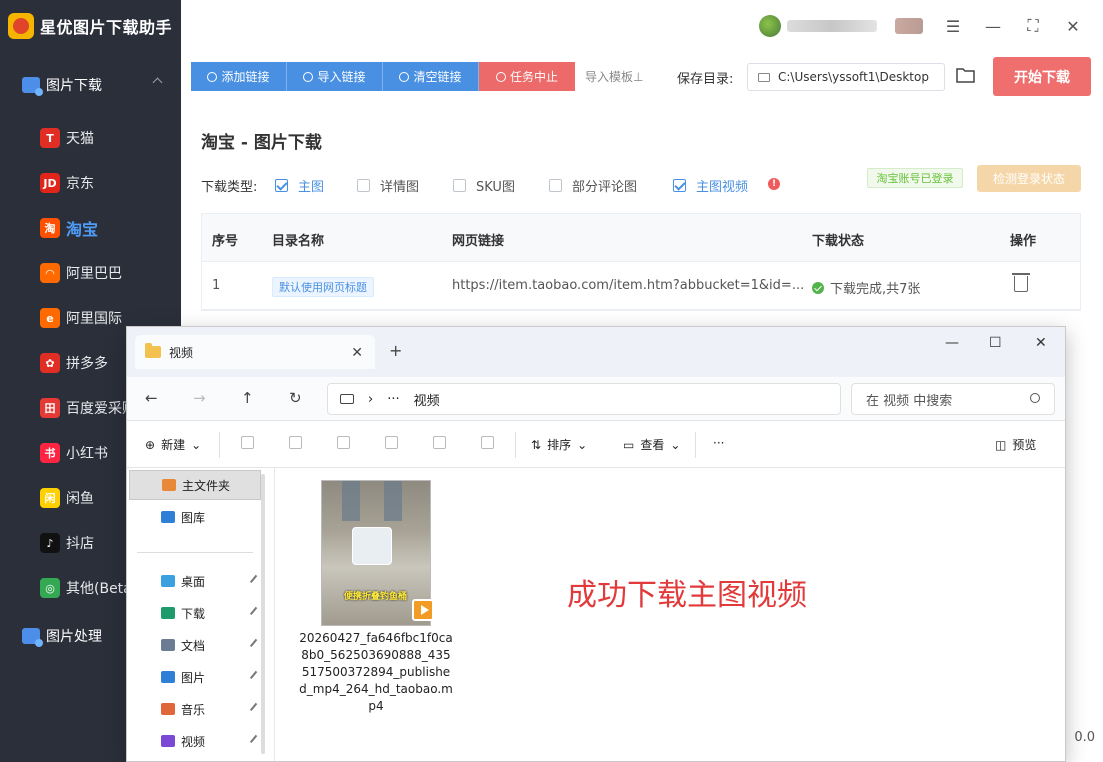 This screenshot has height=762, width=1103. I want to click on stop-task-label: 任务中止, so click(533, 77).